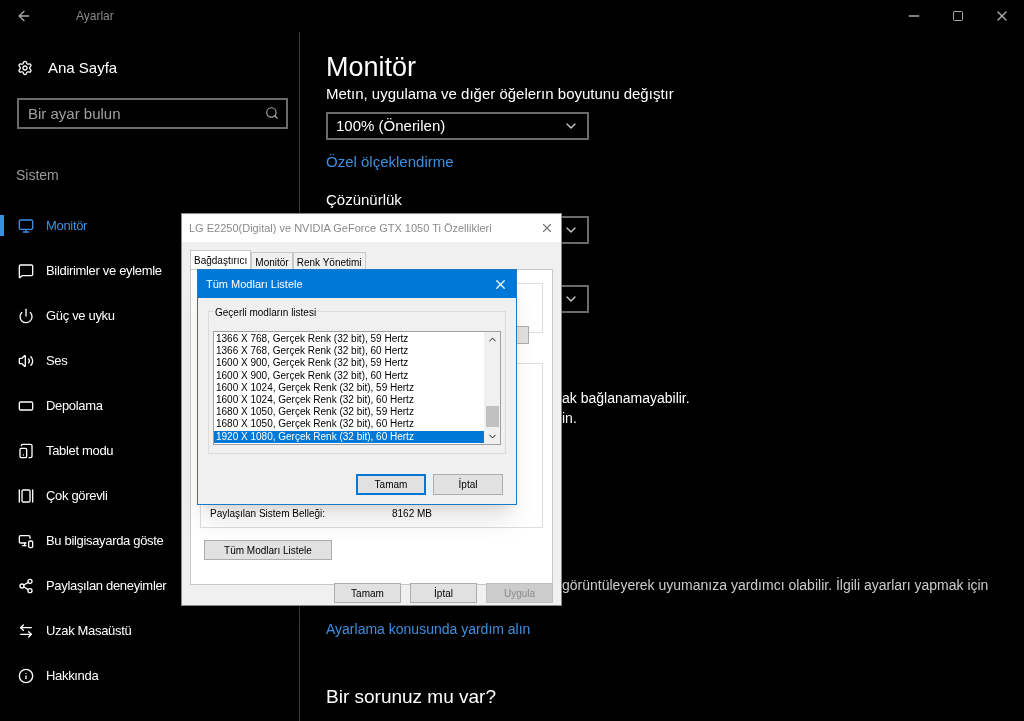 Image resolution: width=1024 pixels, height=721 pixels. I want to click on mode-item: 1680 X 1050, Gerçek Renk (32 bit), 59 Hertz, so click(349, 412).